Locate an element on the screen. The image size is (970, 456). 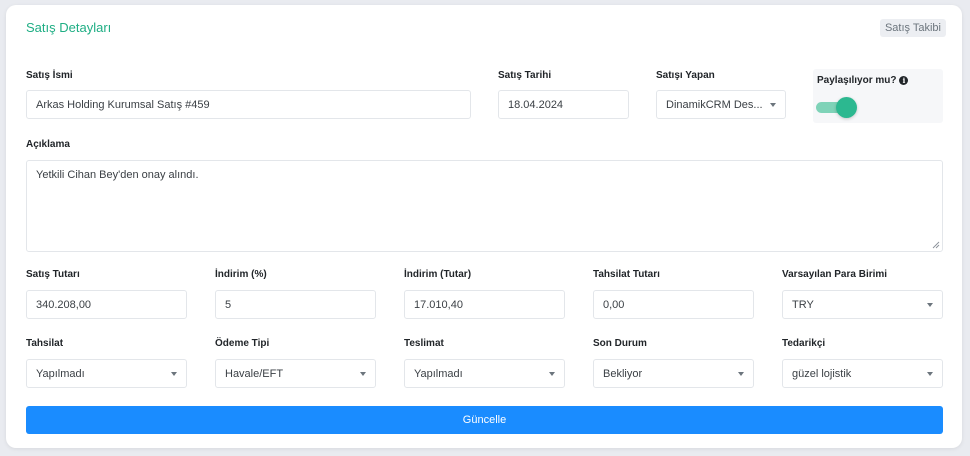
shared-label-text: Paylaşılıyor mu? is located at coordinates (857, 80).